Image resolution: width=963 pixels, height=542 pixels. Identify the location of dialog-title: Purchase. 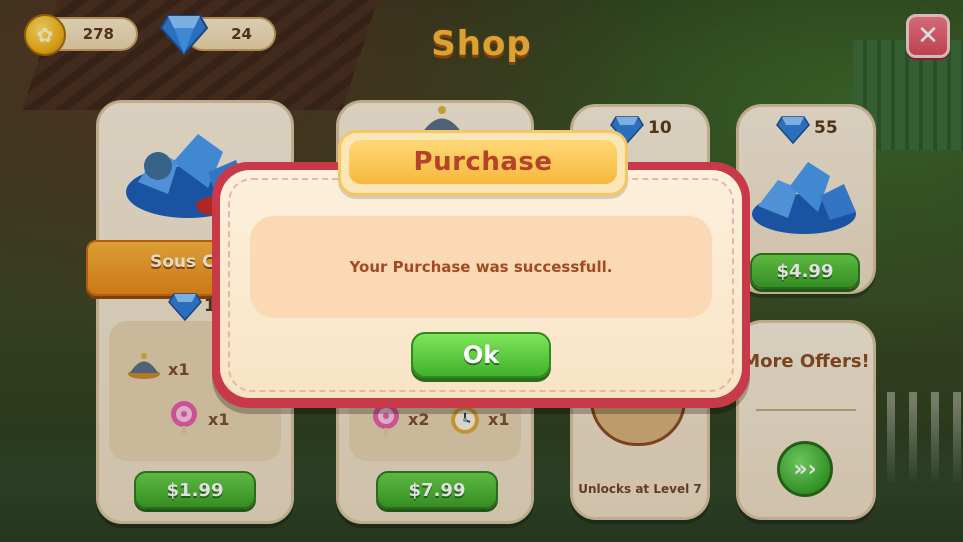
(483, 162).